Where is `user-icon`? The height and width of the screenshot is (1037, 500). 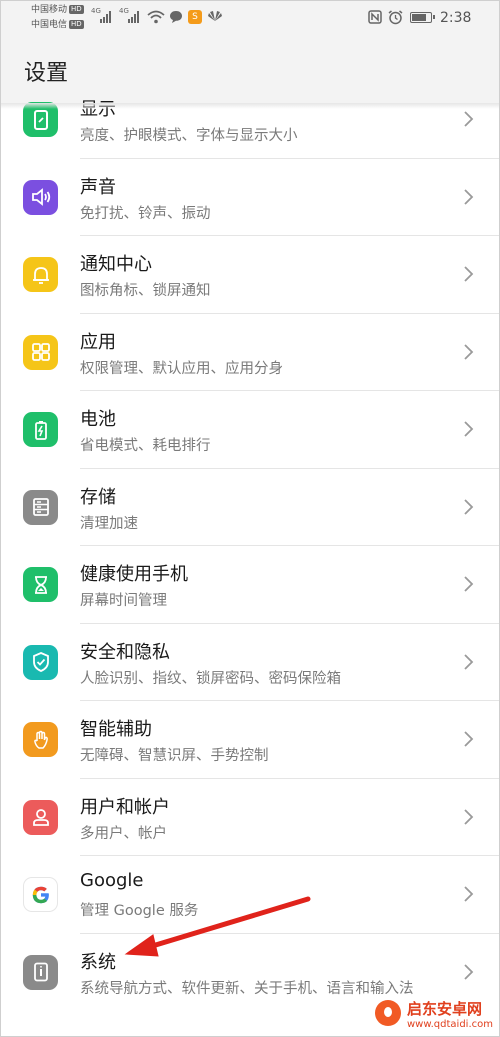
user-icon is located at coordinates (40, 817).